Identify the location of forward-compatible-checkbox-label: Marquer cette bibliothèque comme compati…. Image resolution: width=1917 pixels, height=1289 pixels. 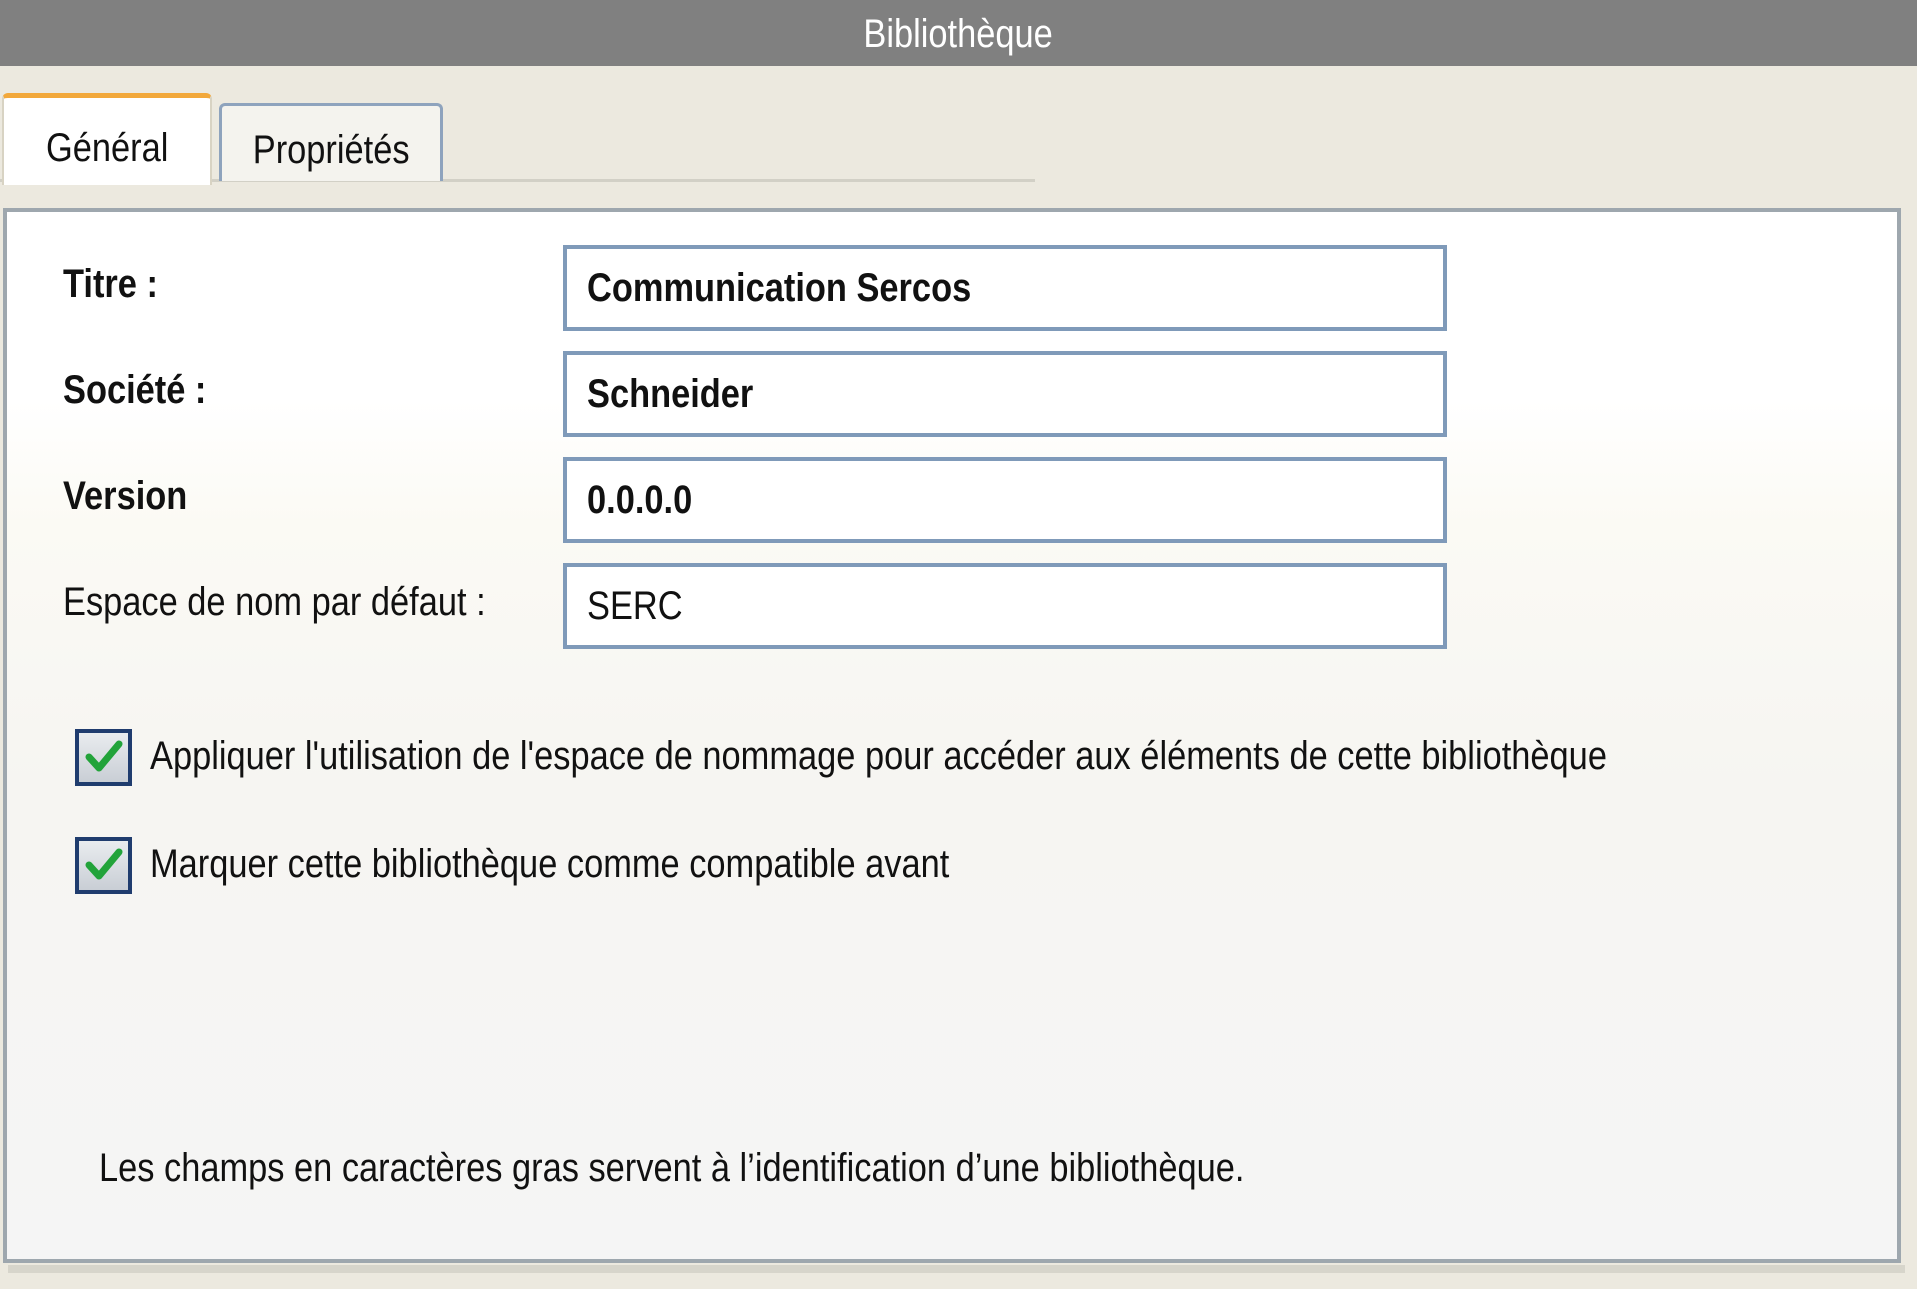
(614, 864).